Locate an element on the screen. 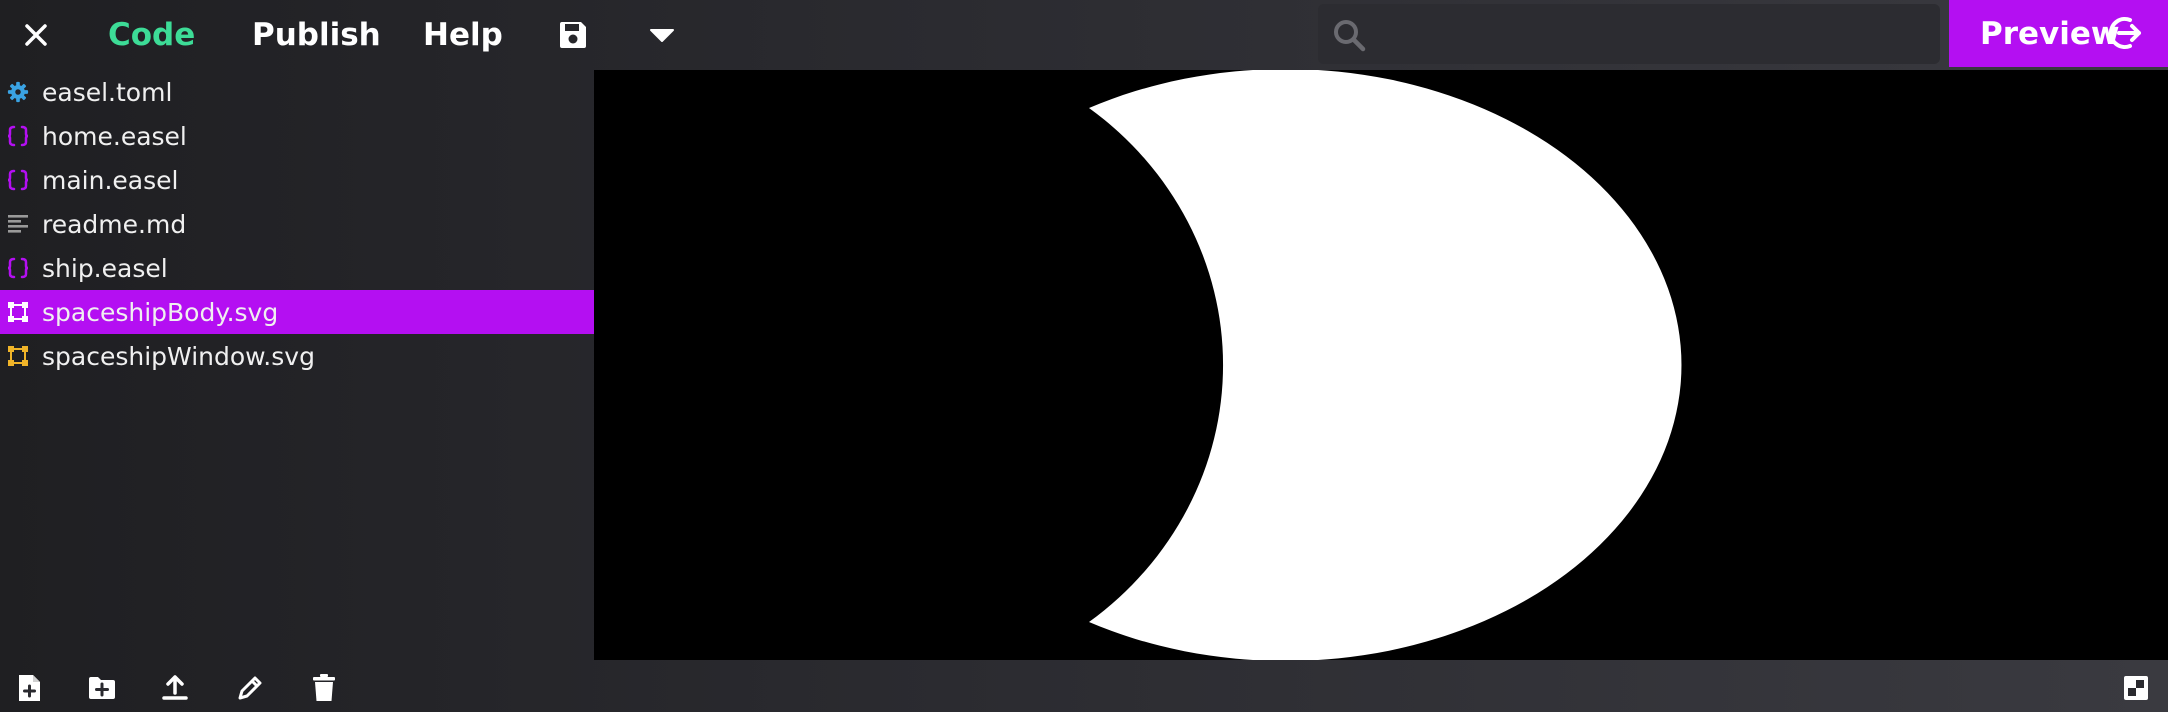 The height and width of the screenshot is (712, 2168). upload-icon is located at coordinates (175, 687).